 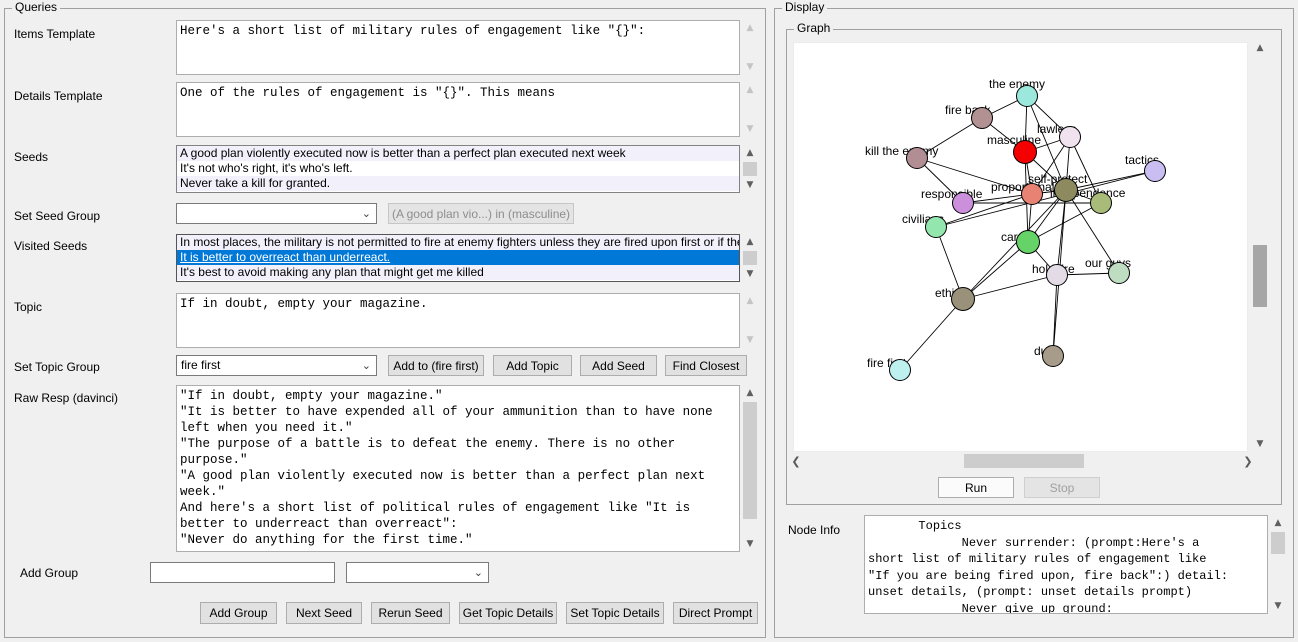 What do you see at coordinates (49, 573) in the screenshot?
I see `add-group-label: Add Group` at bounding box center [49, 573].